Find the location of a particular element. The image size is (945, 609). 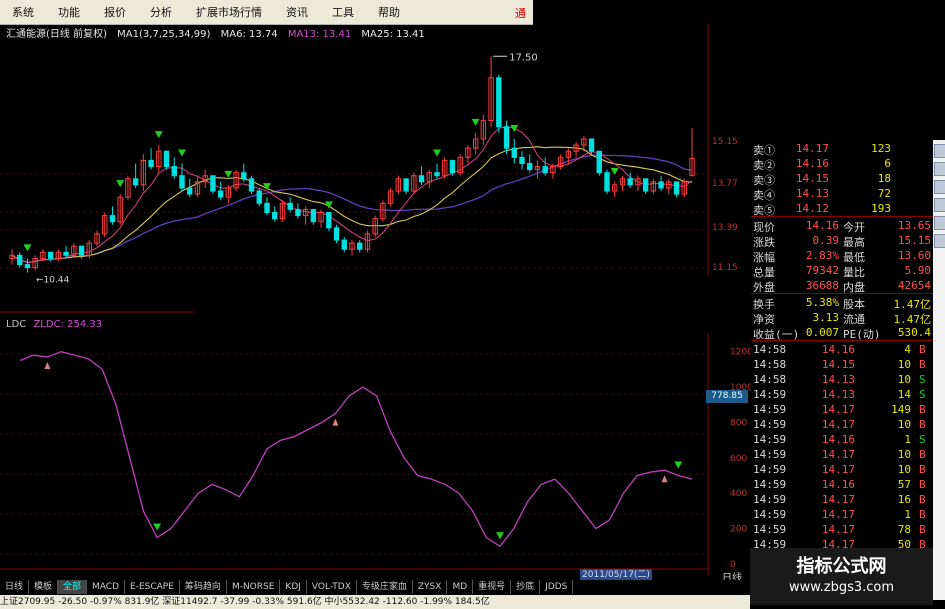

menu-extended-market: 扩展市场行情 is located at coordinates (229, 12).